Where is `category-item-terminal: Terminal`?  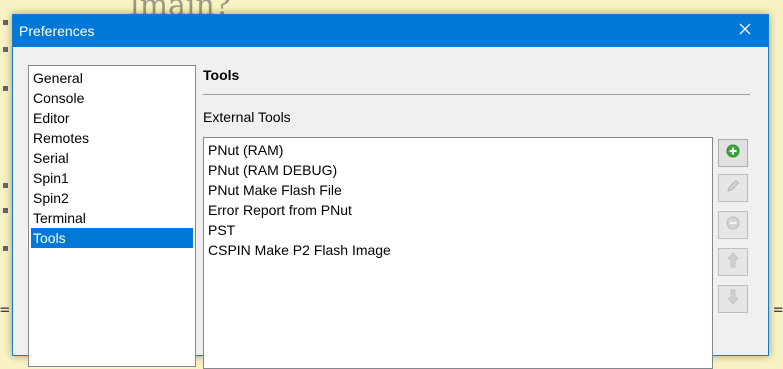
category-item-terminal: Terminal is located at coordinates (112, 218).